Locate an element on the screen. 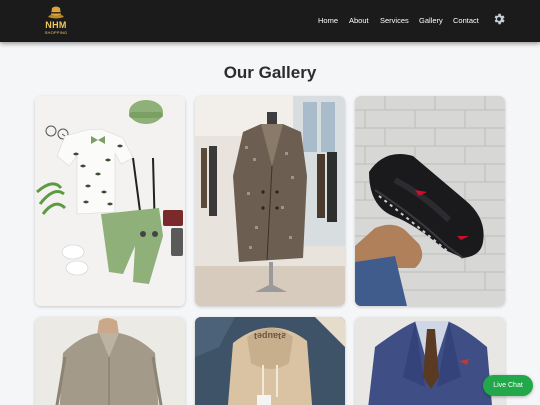  gallery-item-beige-hoodie: ƨʇaupeʇ is located at coordinates (270, 361).